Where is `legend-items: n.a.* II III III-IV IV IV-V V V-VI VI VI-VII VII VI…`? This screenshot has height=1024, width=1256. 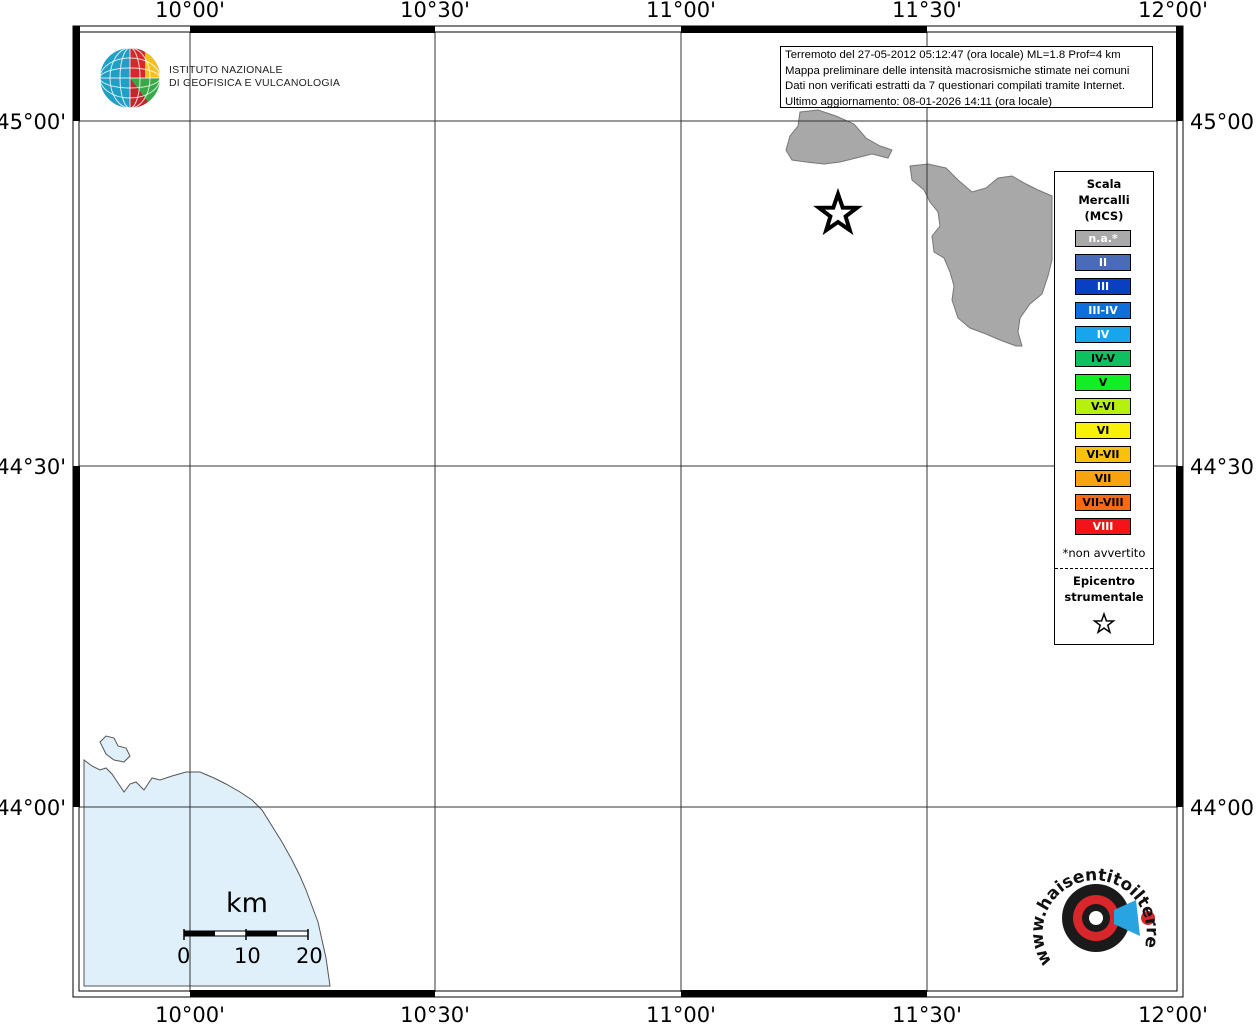 legend-items: n.a.* II III III-IV IV IV-V V V-VI VI VI-VII VII VI… is located at coordinates (1103, 386).